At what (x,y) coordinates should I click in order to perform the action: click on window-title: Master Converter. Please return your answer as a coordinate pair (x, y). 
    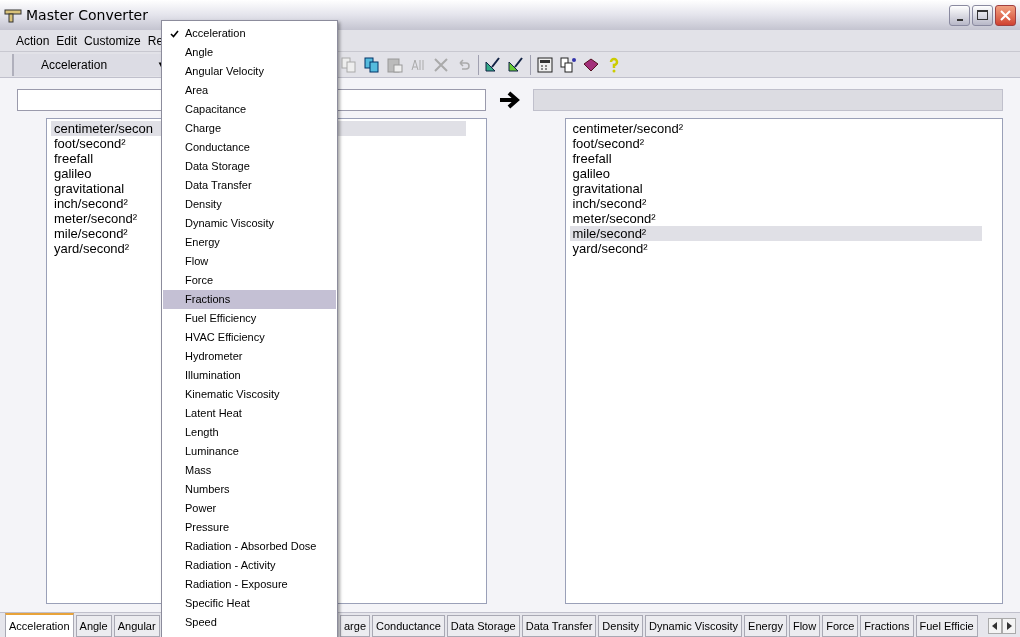
    Looking at the image, I should click on (87, 15).